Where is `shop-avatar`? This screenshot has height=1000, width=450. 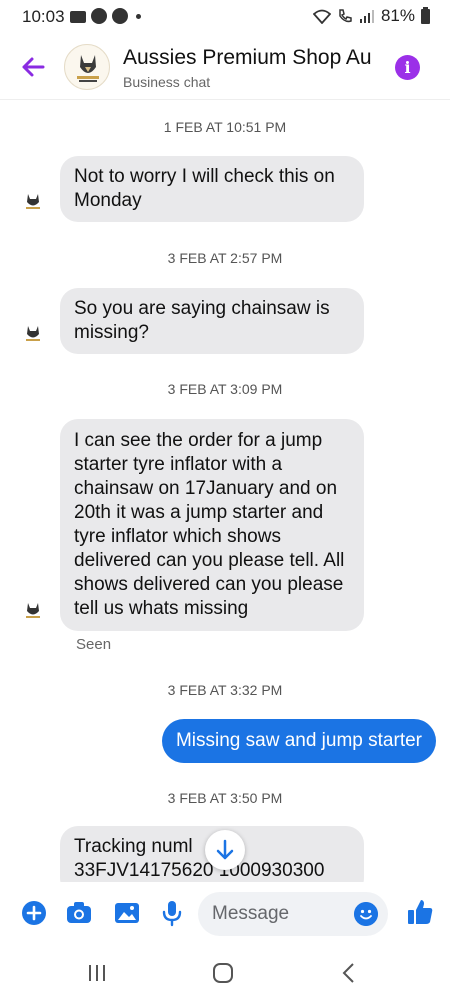 shop-avatar is located at coordinates (87, 67).